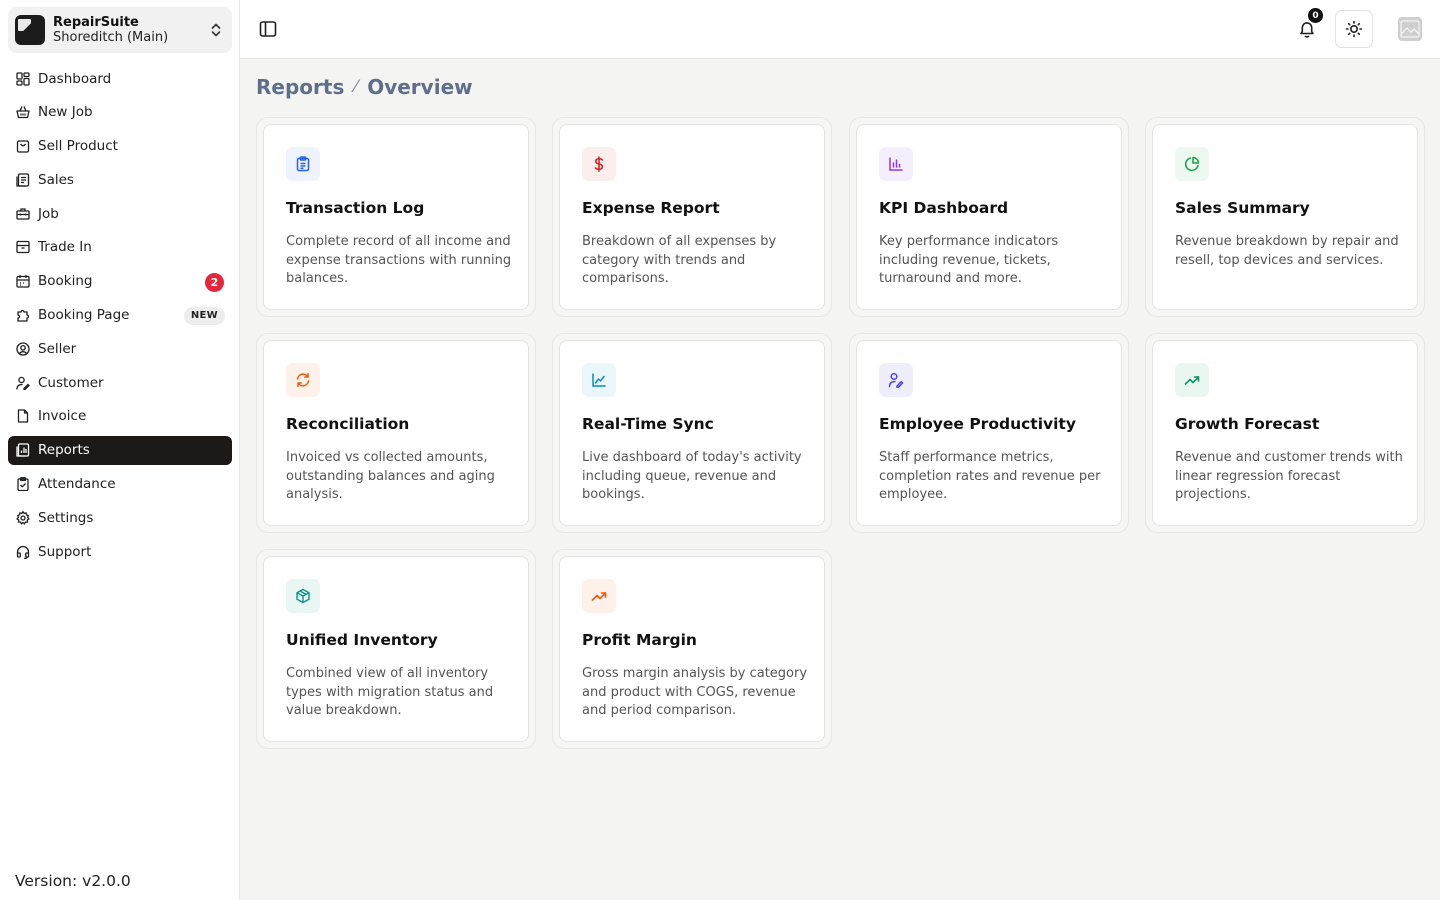 This screenshot has width=1440, height=900. I want to click on bag-icon, so click(22, 146).